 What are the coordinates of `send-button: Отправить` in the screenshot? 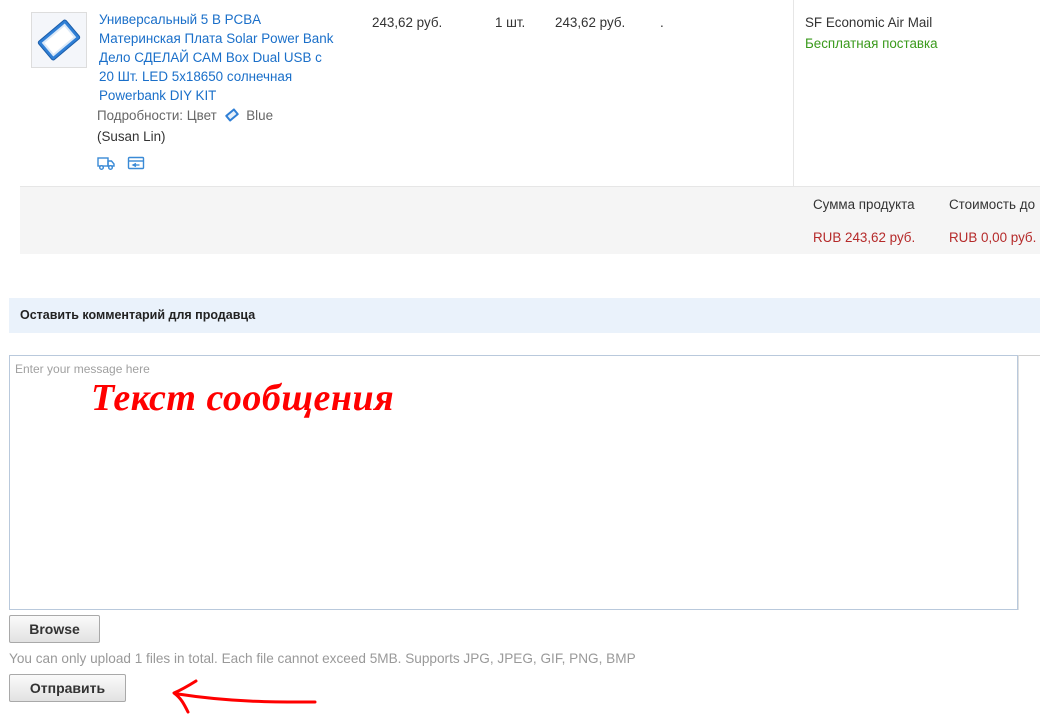 It's located at (67, 688).